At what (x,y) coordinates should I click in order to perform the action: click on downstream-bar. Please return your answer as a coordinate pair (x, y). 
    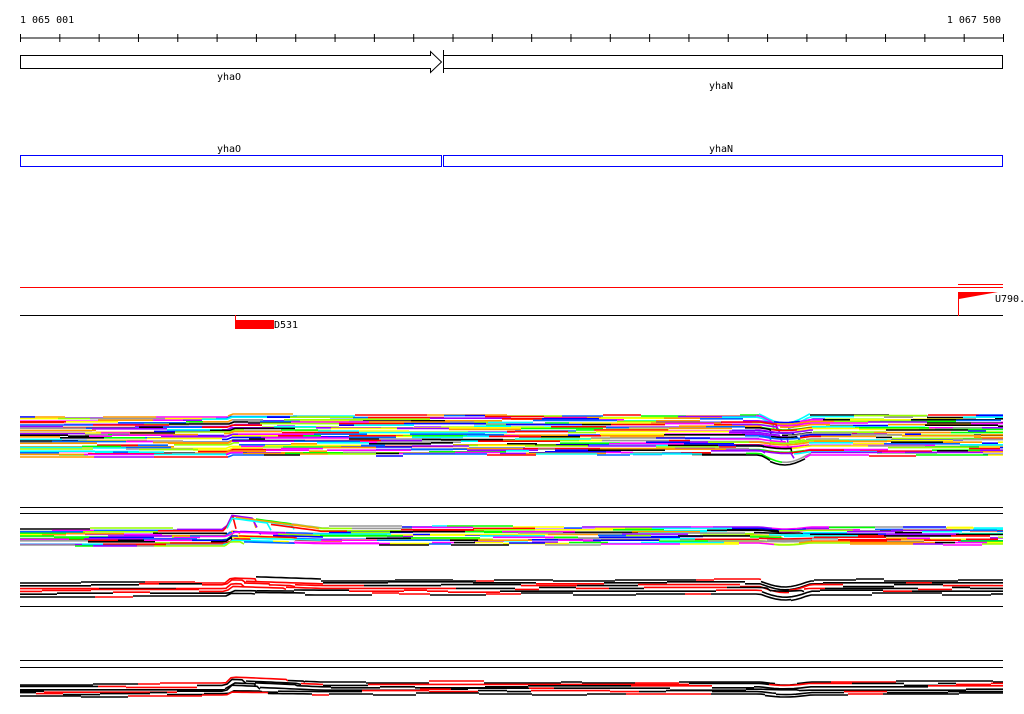
    Looking at the image, I should click on (254, 324).